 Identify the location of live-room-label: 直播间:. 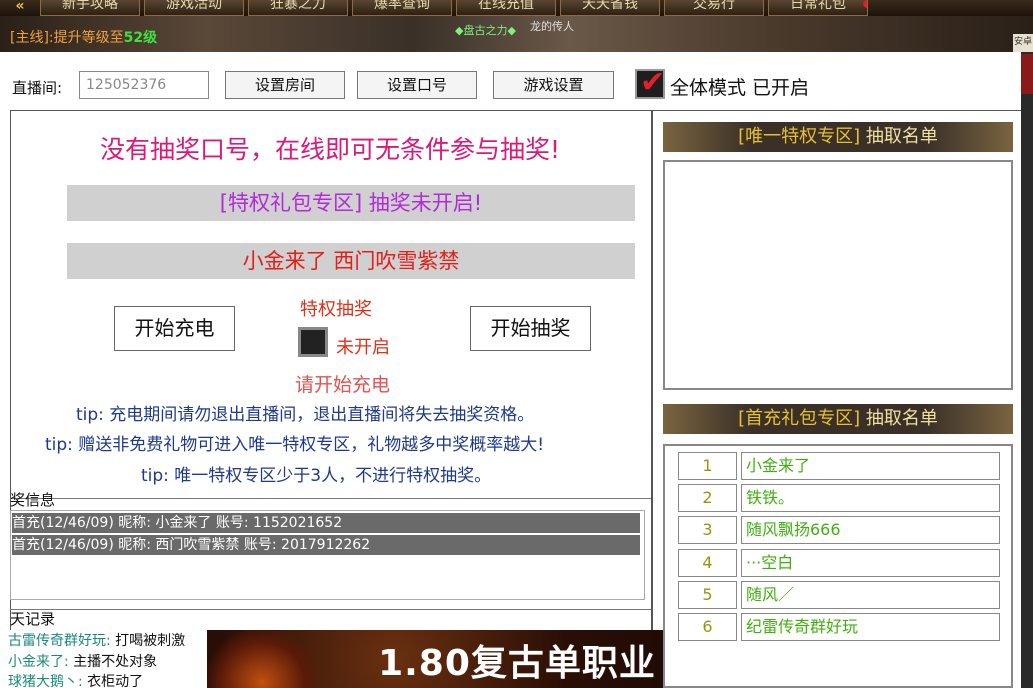
(37, 88).